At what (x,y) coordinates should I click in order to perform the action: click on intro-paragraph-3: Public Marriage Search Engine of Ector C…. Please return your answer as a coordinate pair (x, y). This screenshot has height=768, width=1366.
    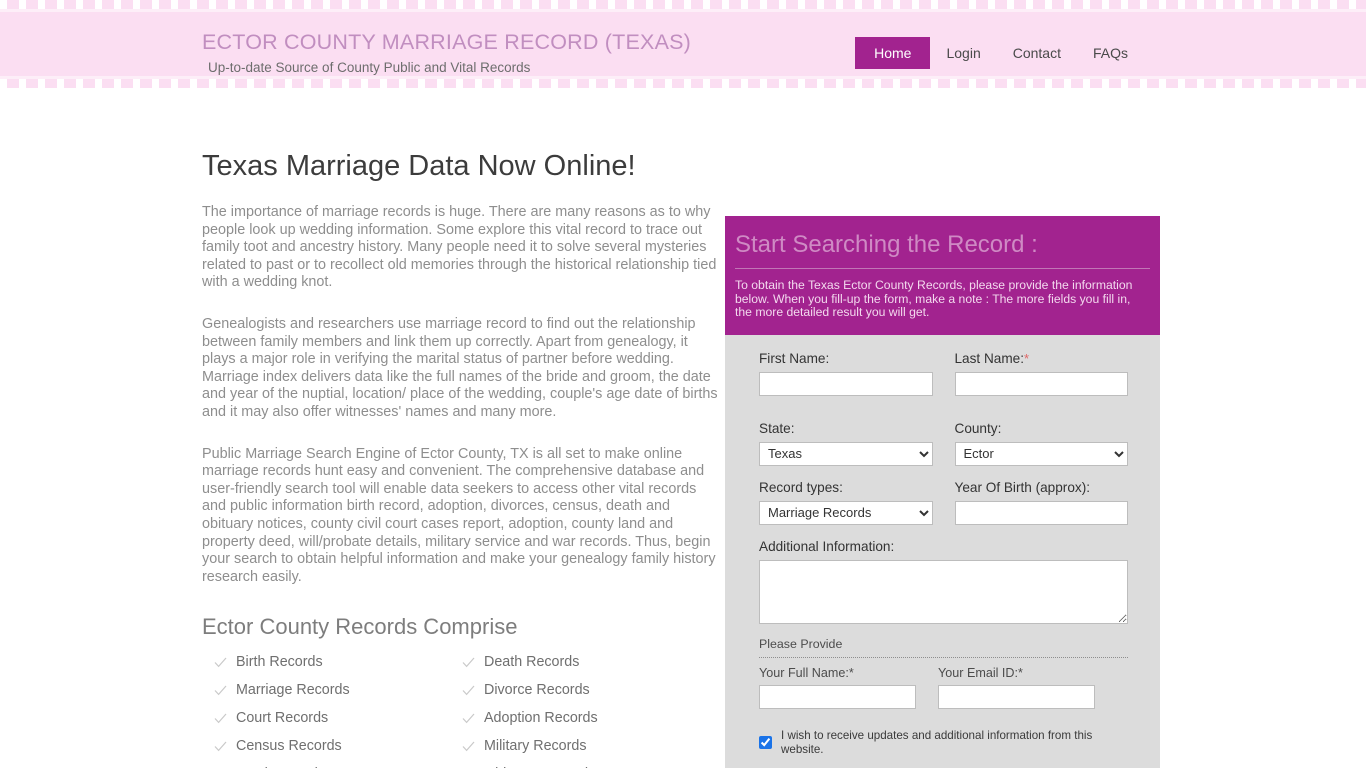
    Looking at the image, I should click on (459, 515).